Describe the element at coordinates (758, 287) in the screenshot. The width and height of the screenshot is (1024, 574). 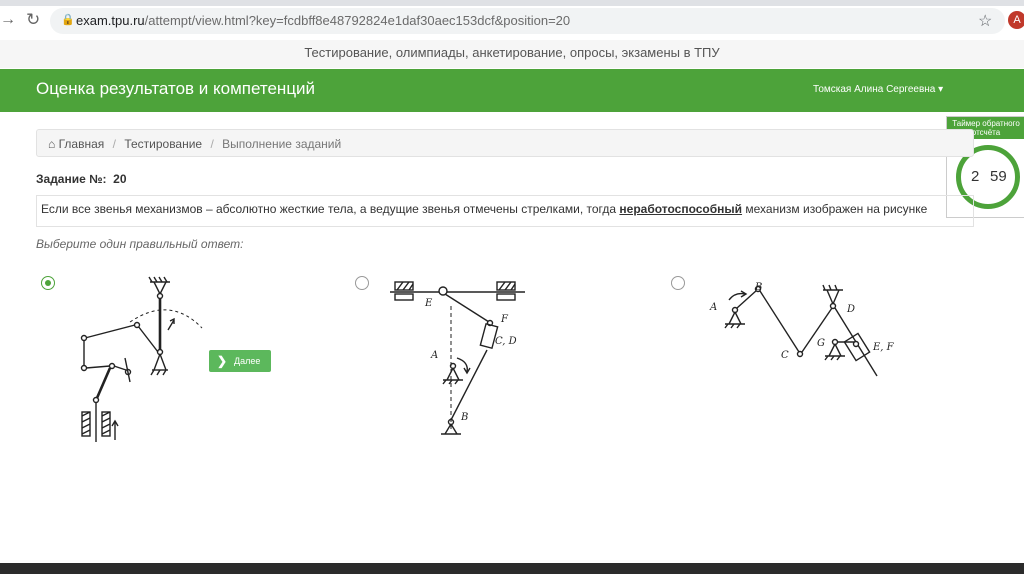
I see `option-3-label-b: B` at that location.